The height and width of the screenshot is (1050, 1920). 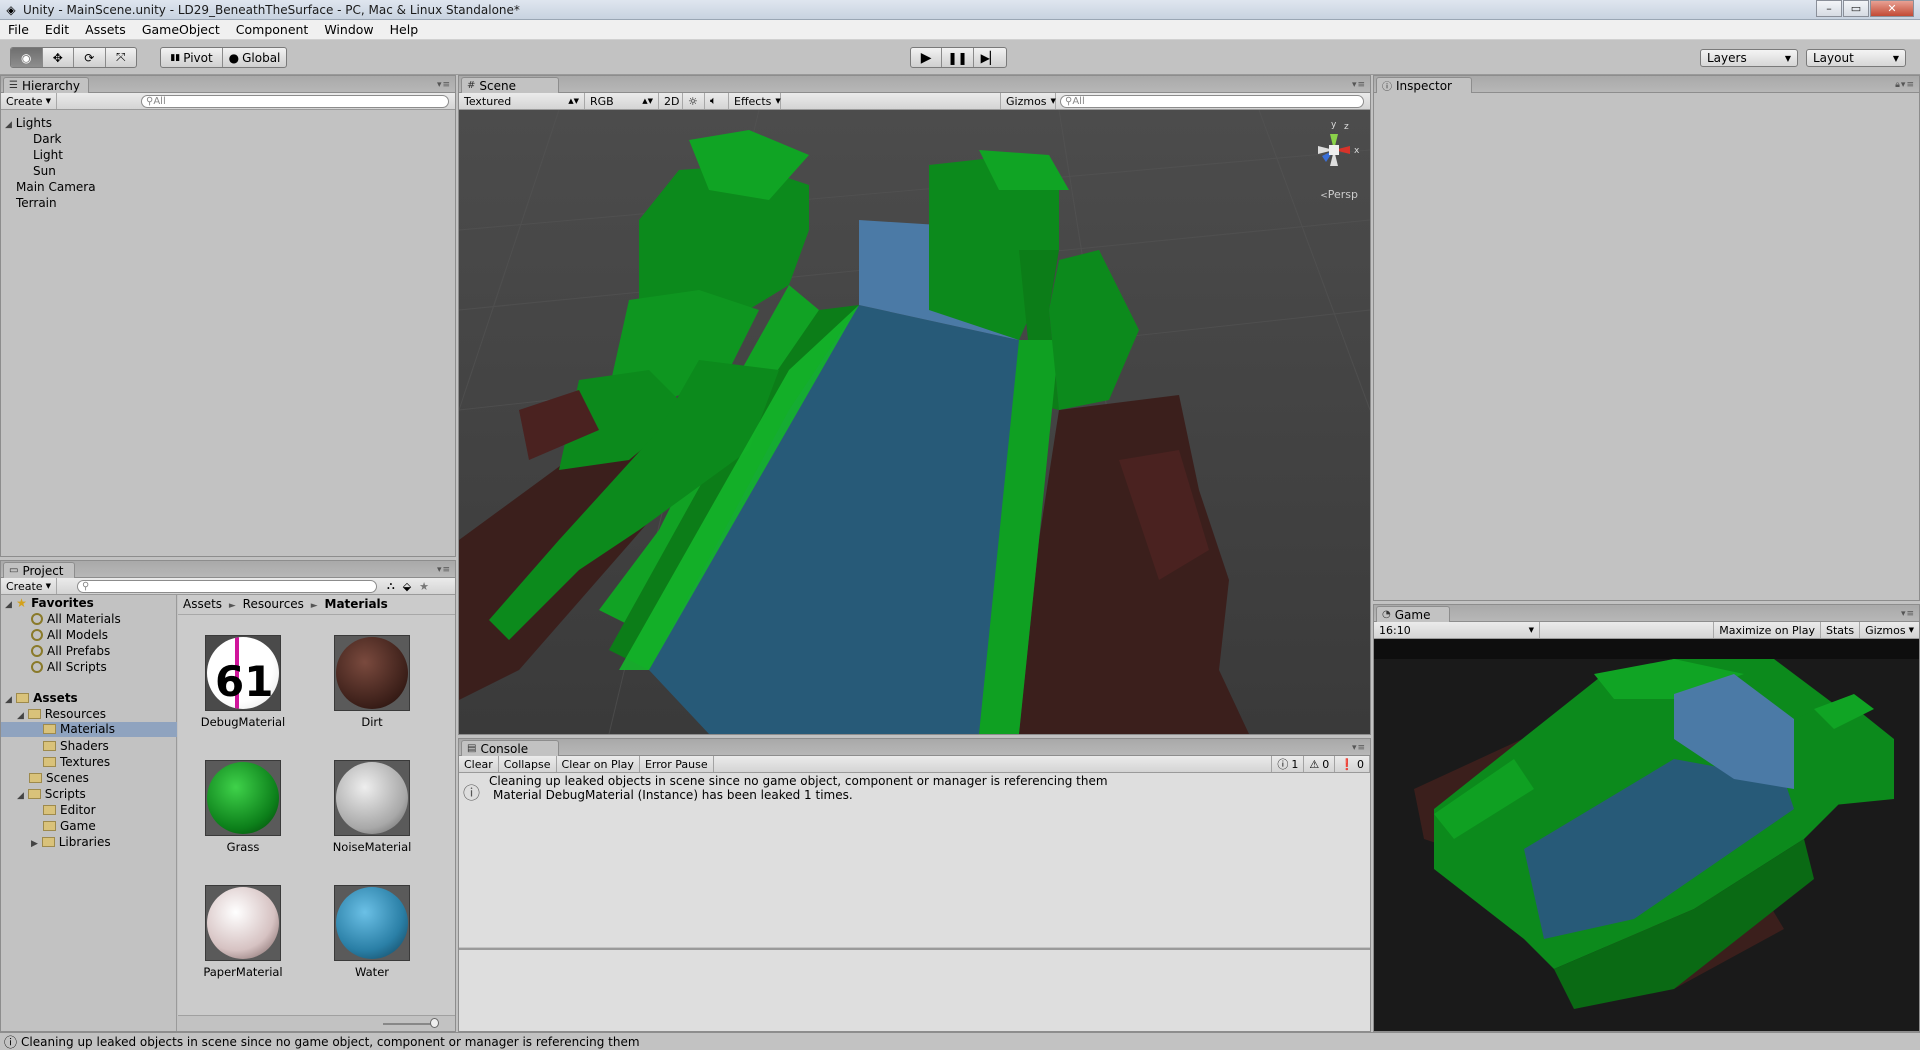 I want to click on scene-orientation-gizmo: y x z, so click(x=1334, y=155).